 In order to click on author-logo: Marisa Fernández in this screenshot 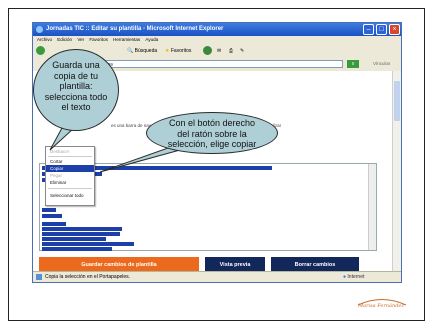, I will do `click(381, 306)`.